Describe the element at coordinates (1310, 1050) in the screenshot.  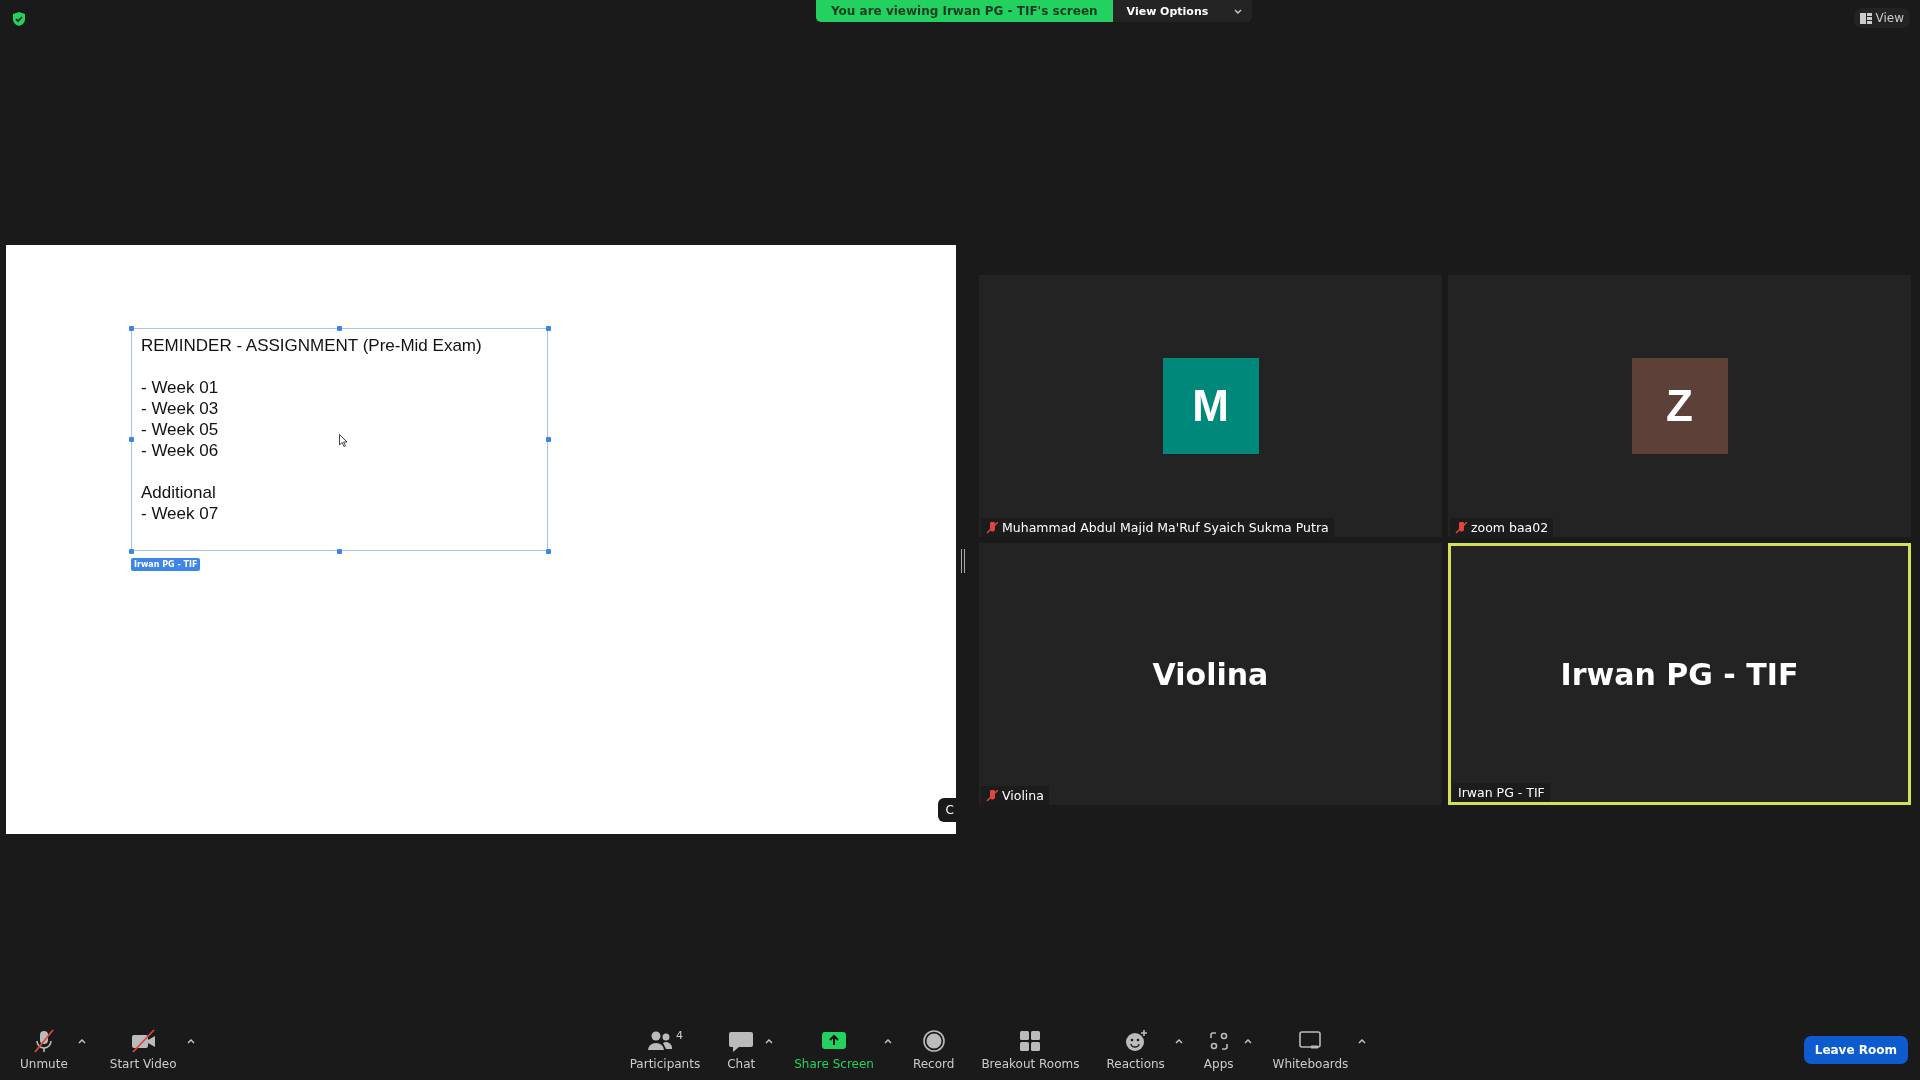
I see `toolbar-button: Whiteboards` at that location.